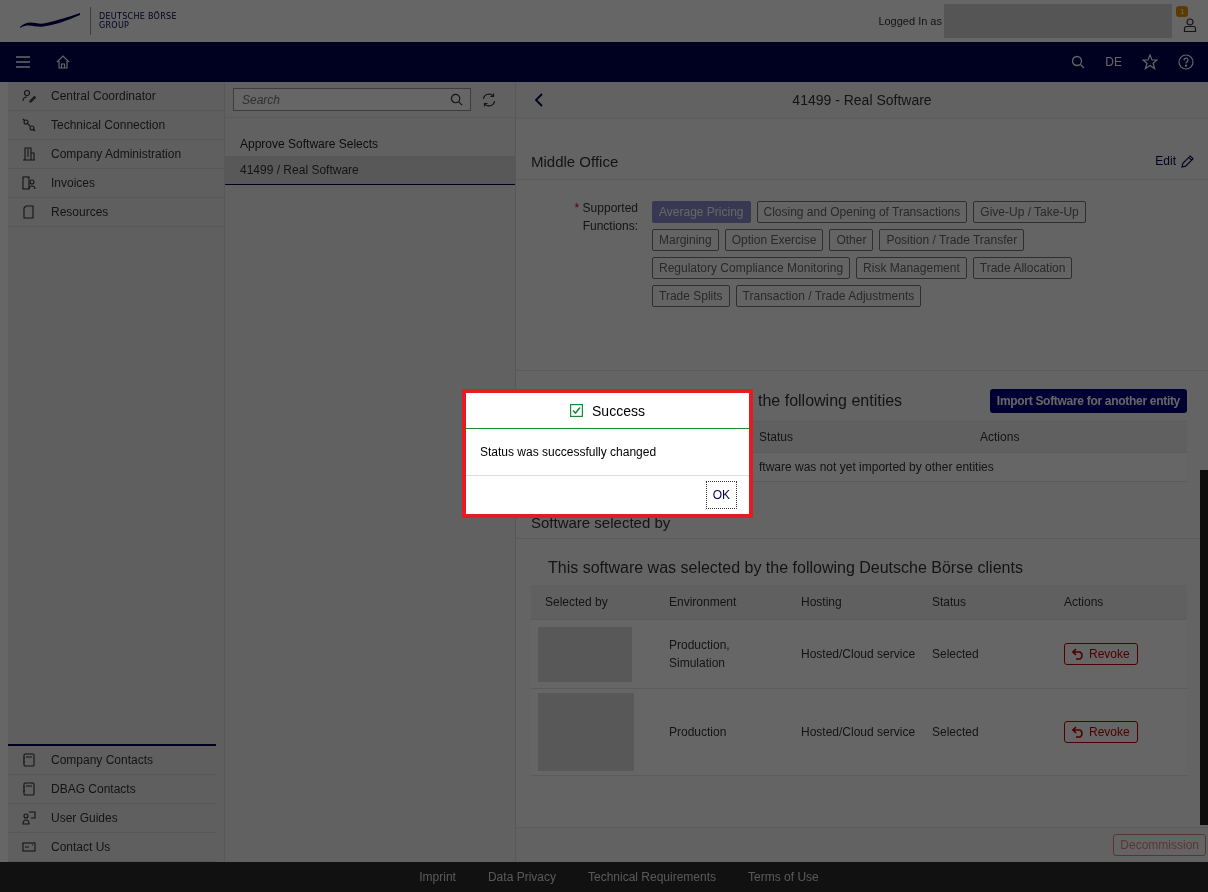 This screenshot has height=892, width=1208. What do you see at coordinates (822, 602) in the screenshot?
I see `column-header: Hosting` at bounding box center [822, 602].